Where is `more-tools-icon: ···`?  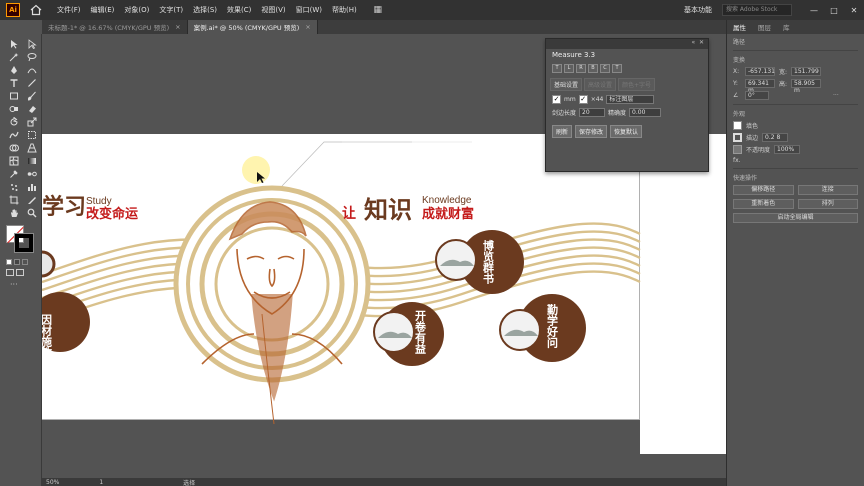
more-tools-icon: ··· is located at coordinates (25, 284).